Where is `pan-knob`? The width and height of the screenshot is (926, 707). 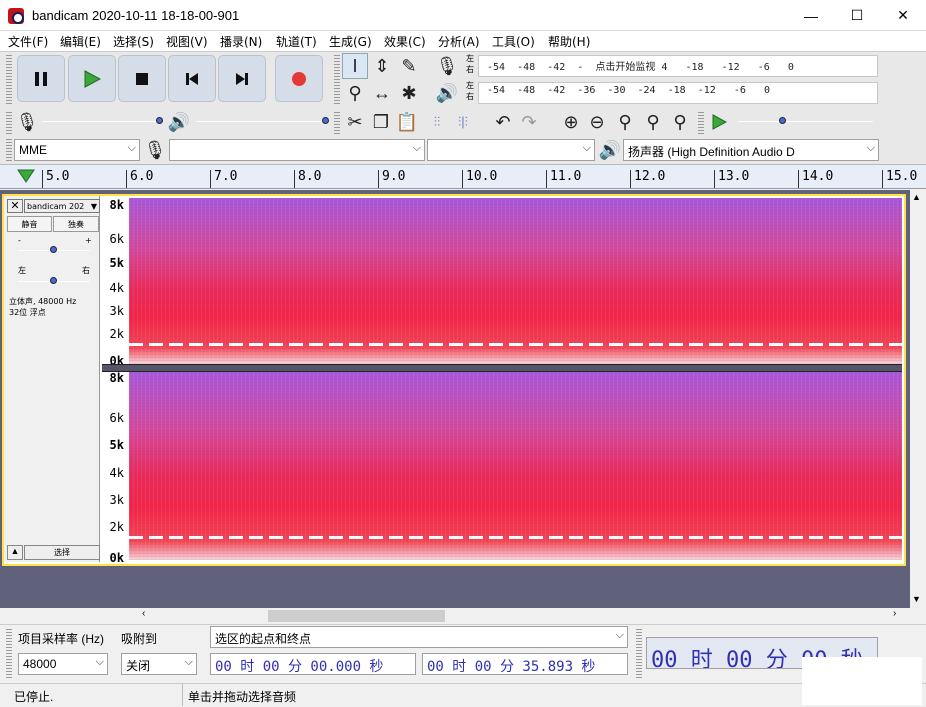 pan-knob is located at coordinates (53, 280).